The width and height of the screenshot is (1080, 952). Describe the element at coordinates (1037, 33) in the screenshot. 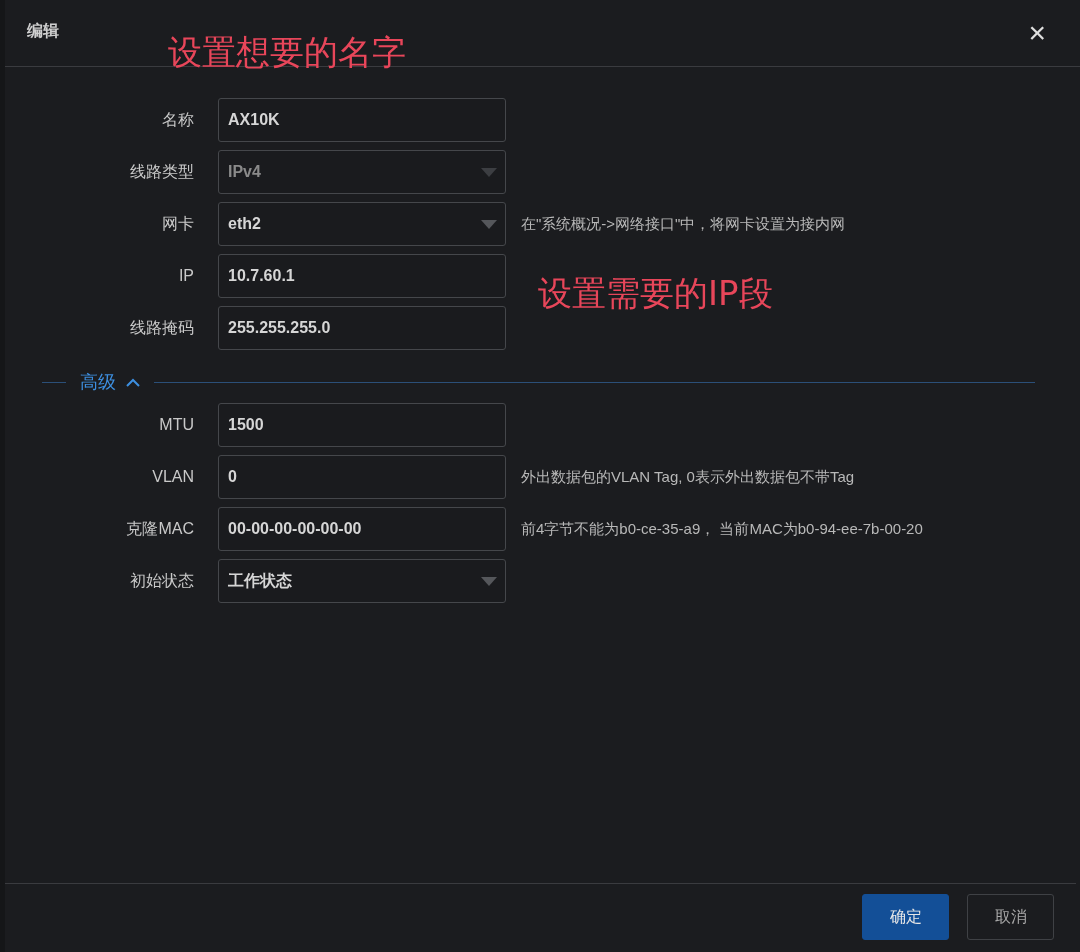

I see `close-button: ×` at that location.